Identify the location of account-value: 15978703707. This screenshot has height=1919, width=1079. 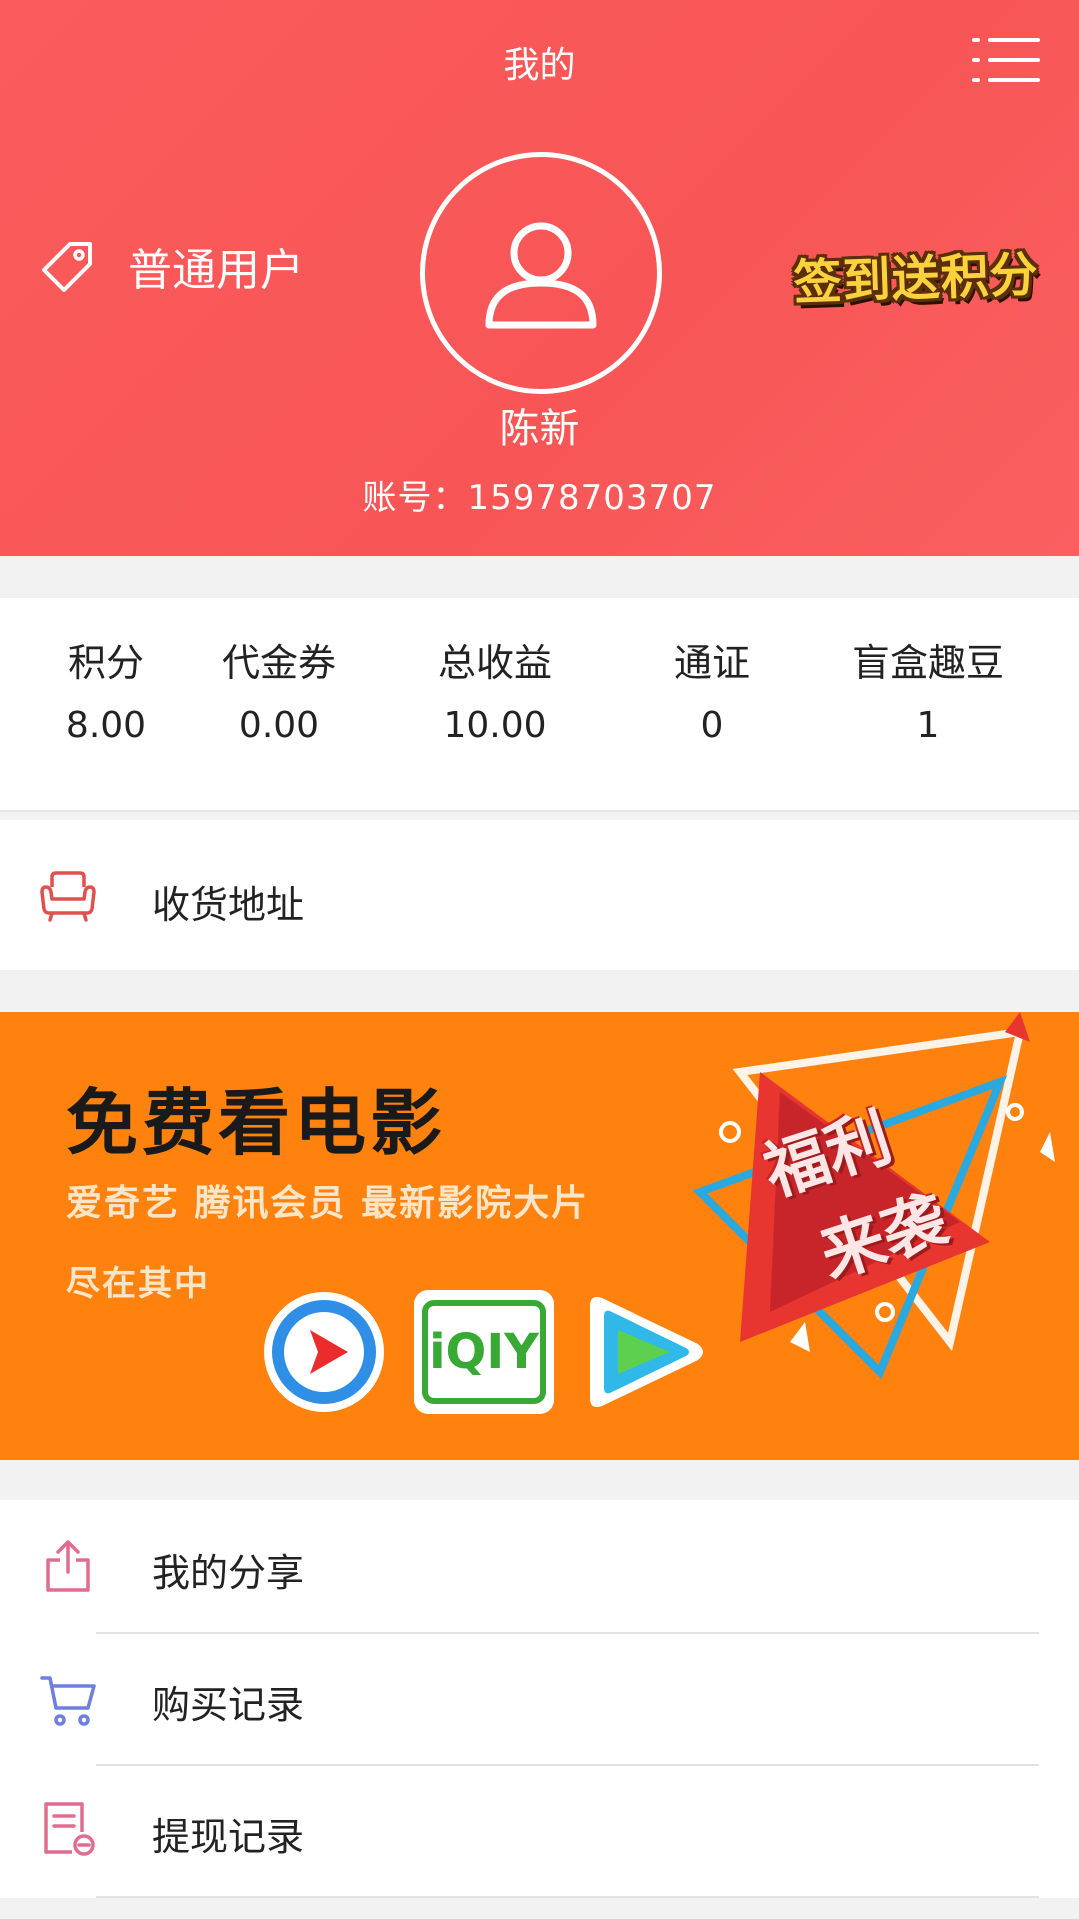
(592, 498).